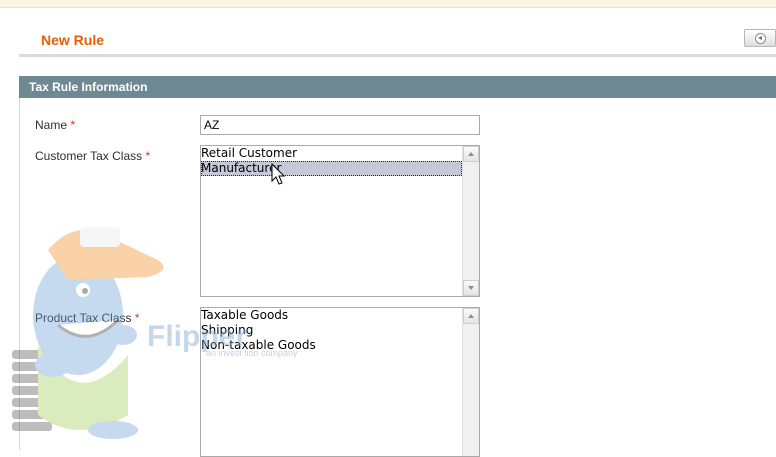  Describe the element at coordinates (470, 221) in the screenshot. I see `customer-tax-class-scrollbar` at that location.